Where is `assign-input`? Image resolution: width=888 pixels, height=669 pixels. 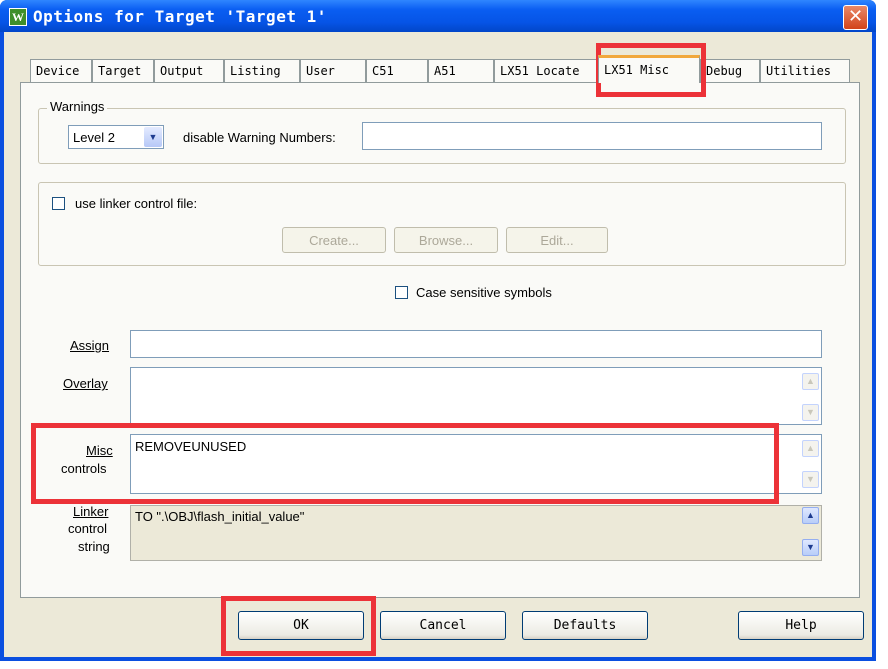 assign-input is located at coordinates (476, 344).